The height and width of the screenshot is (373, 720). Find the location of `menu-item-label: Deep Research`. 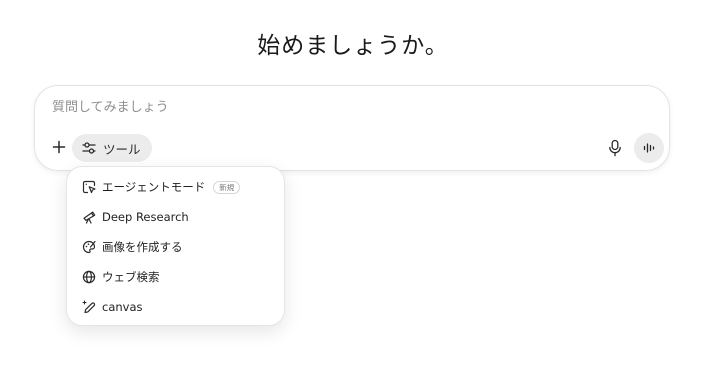

menu-item-label: Deep Research is located at coordinates (145, 217).